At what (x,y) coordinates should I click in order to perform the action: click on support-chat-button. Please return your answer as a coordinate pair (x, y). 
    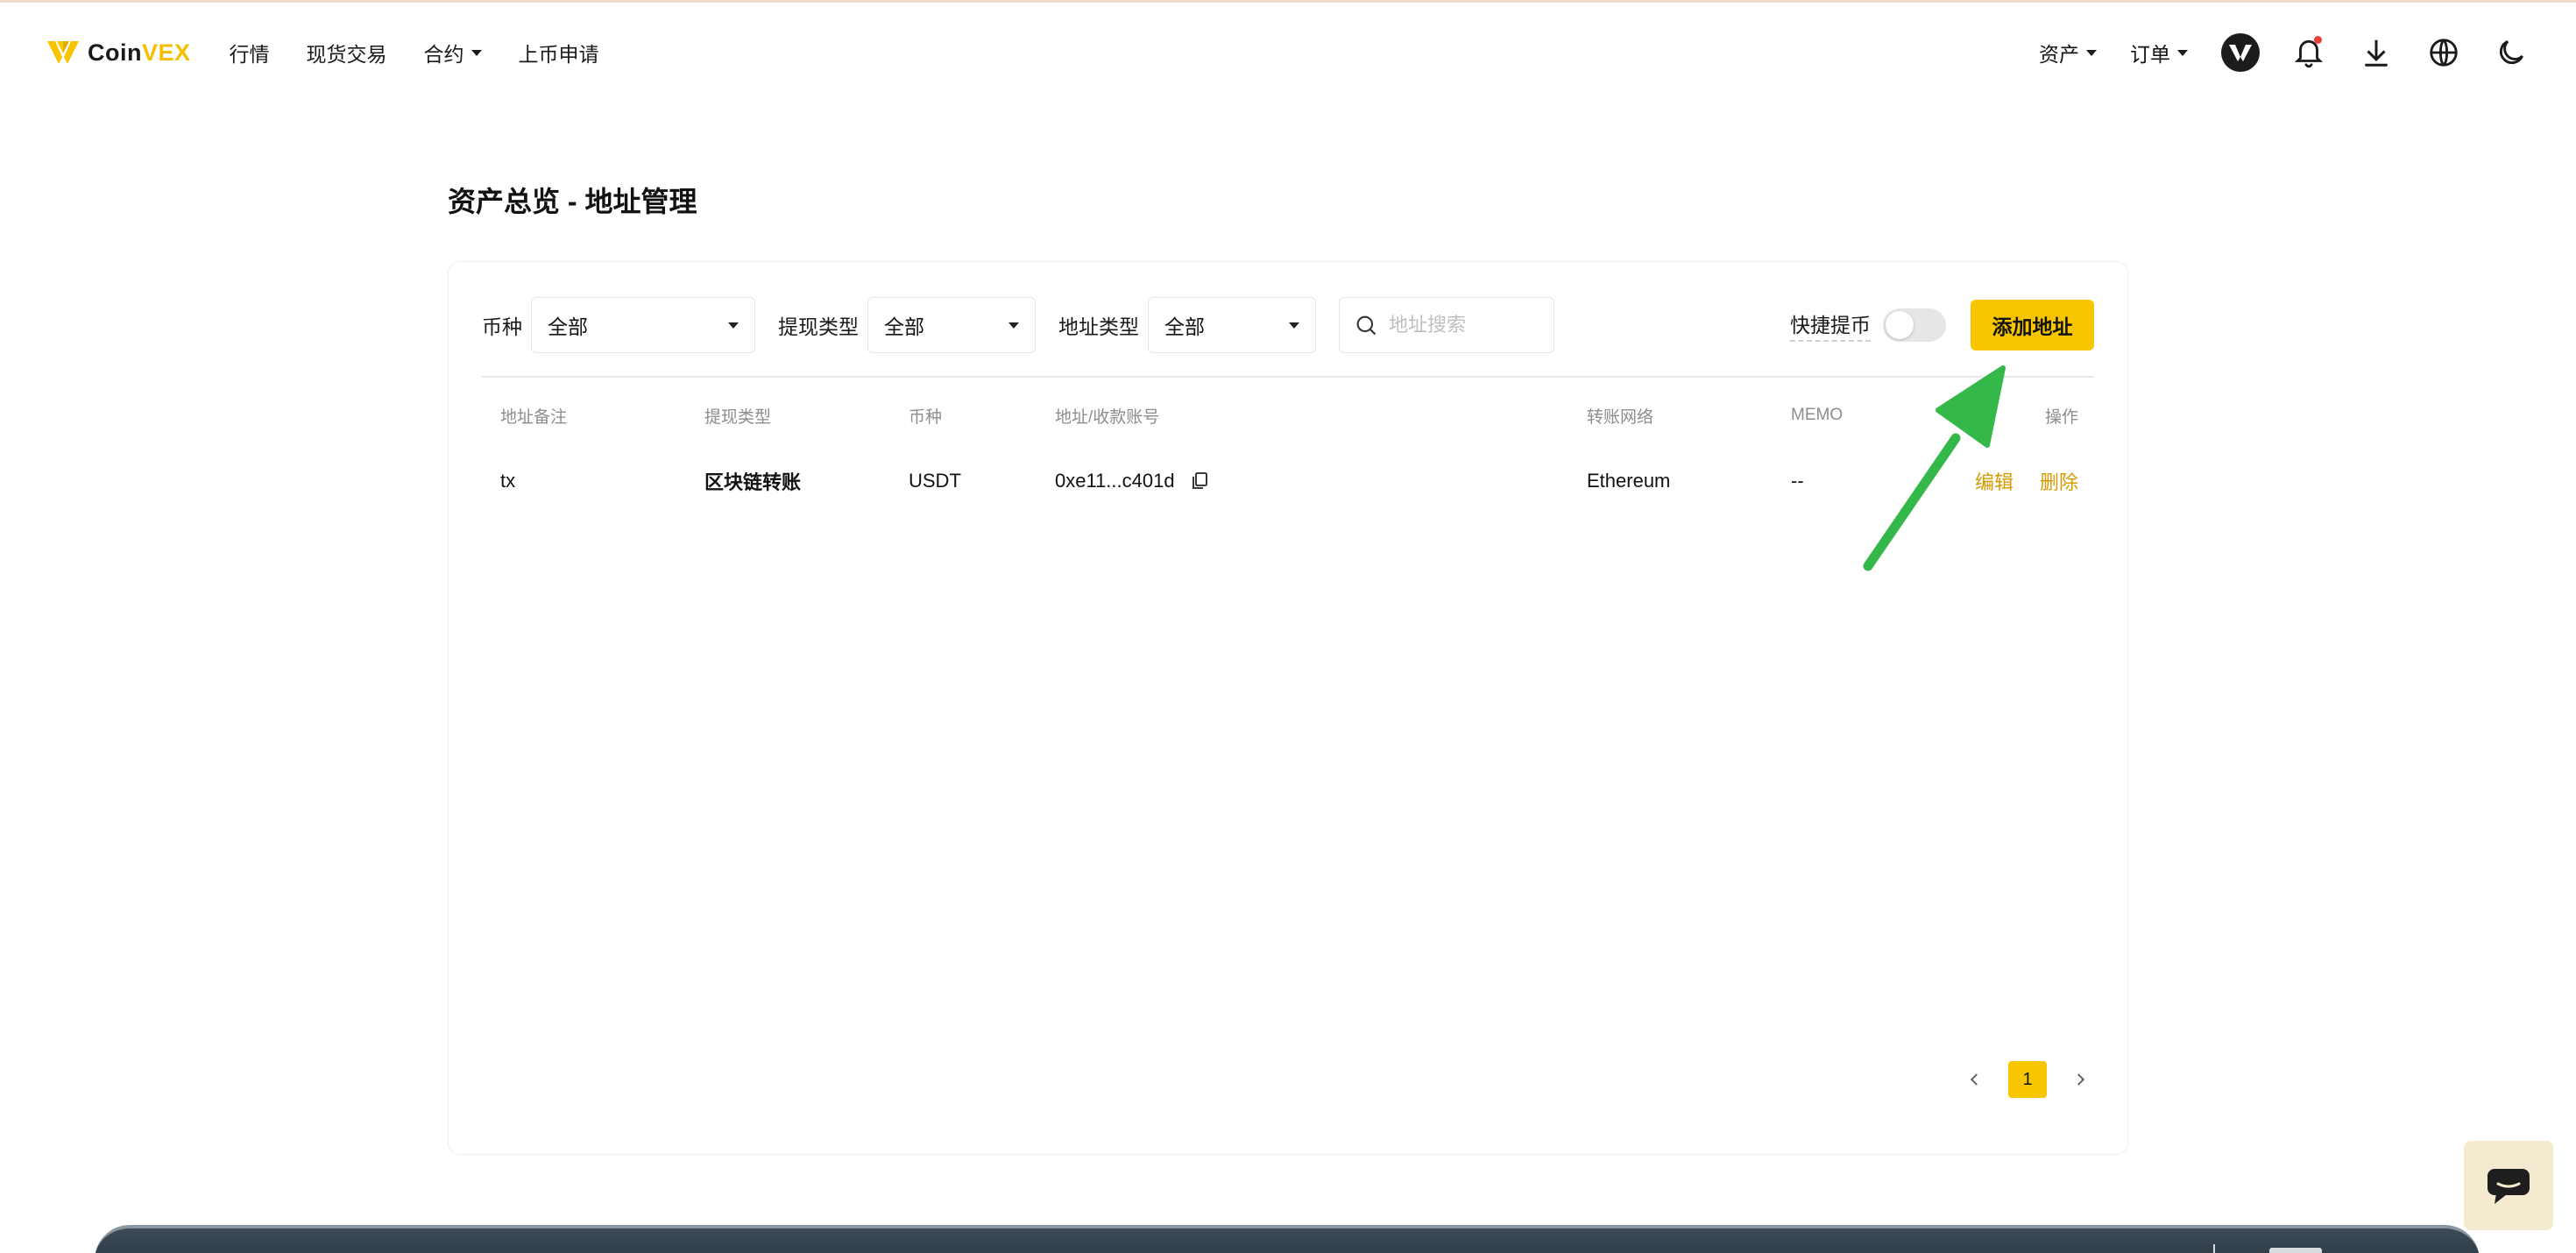
    Looking at the image, I should click on (2508, 1185).